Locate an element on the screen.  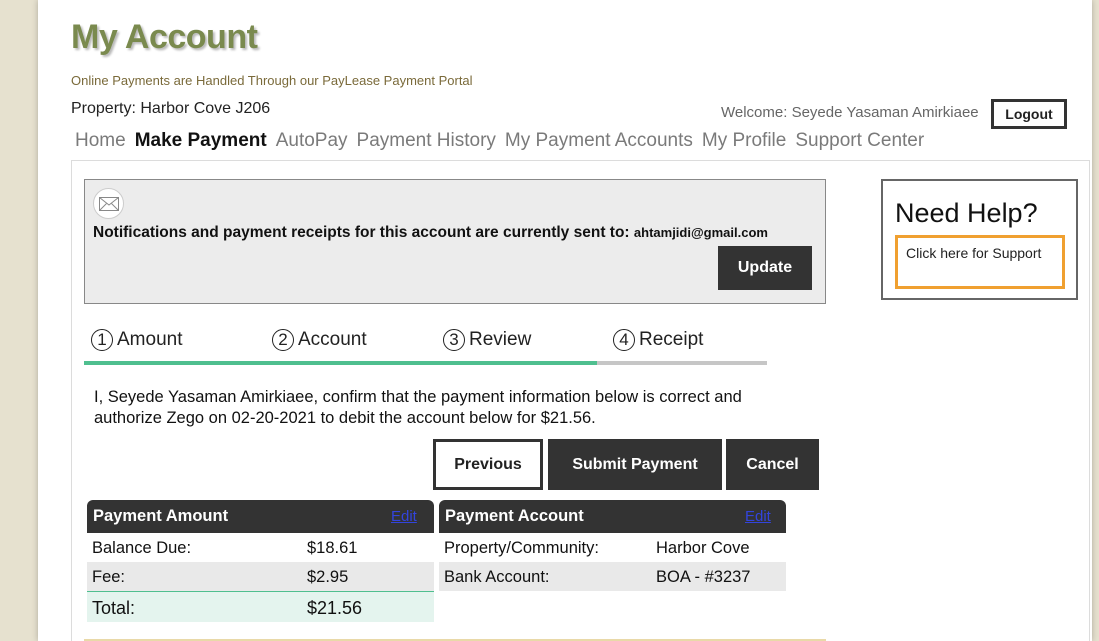
row-label: Bank Account: is located at coordinates (497, 577).